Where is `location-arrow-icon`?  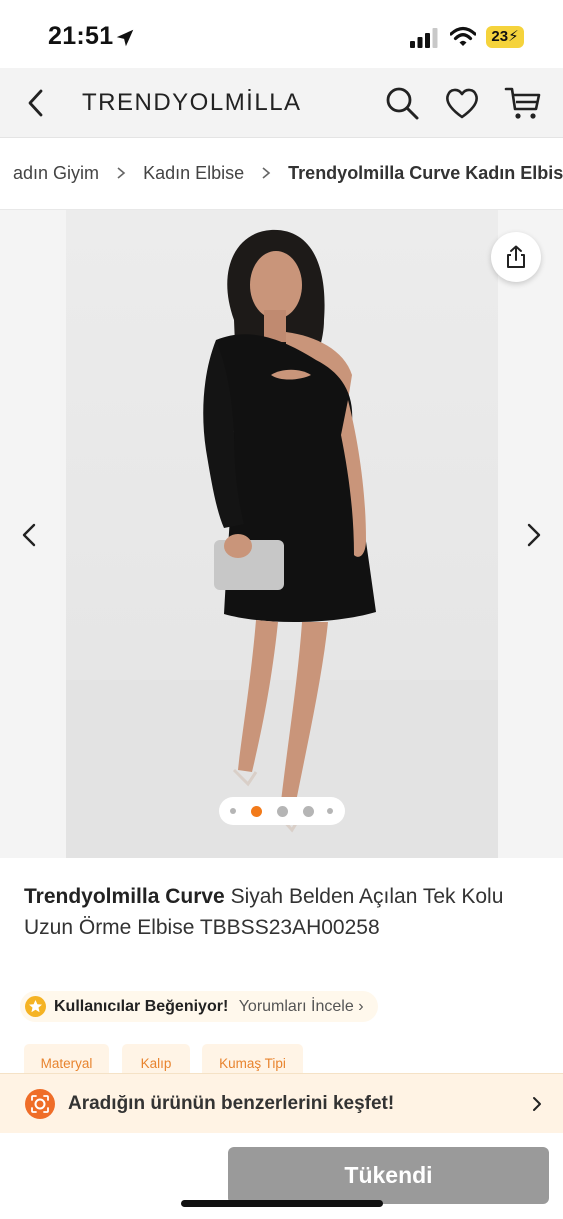 location-arrow-icon is located at coordinates (125, 38).